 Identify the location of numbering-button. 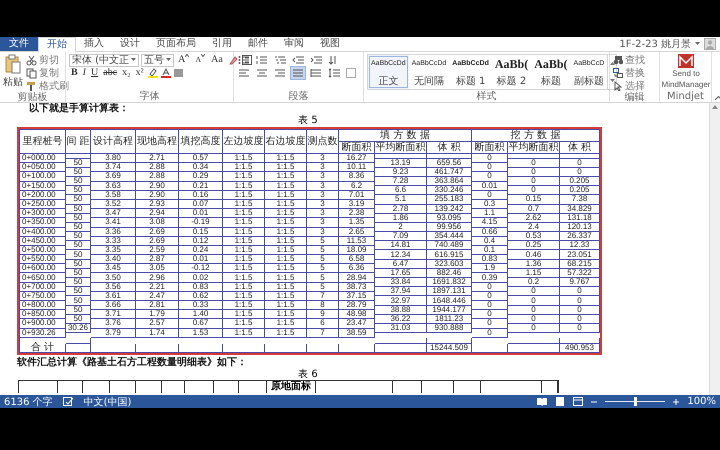
(262, 60).